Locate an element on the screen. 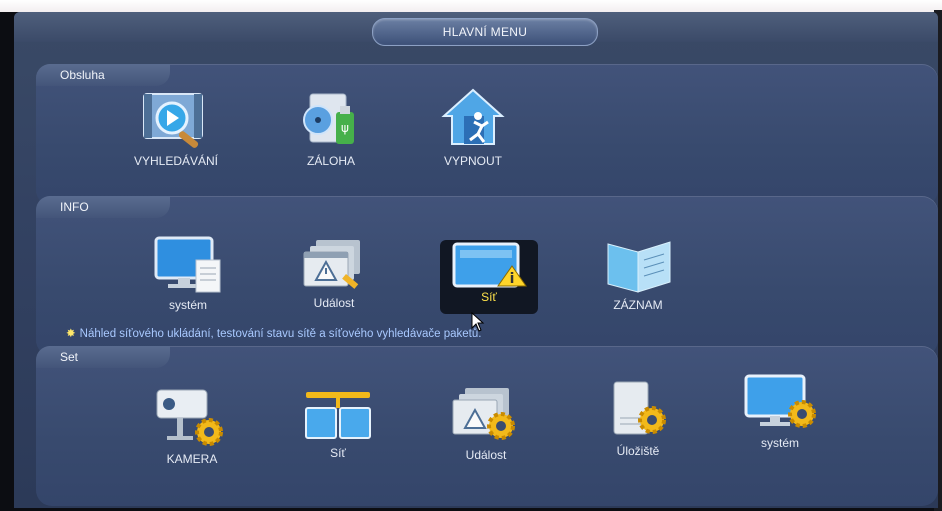  menu-item-info-udalost: Událost is located at coordinates (334, 274).